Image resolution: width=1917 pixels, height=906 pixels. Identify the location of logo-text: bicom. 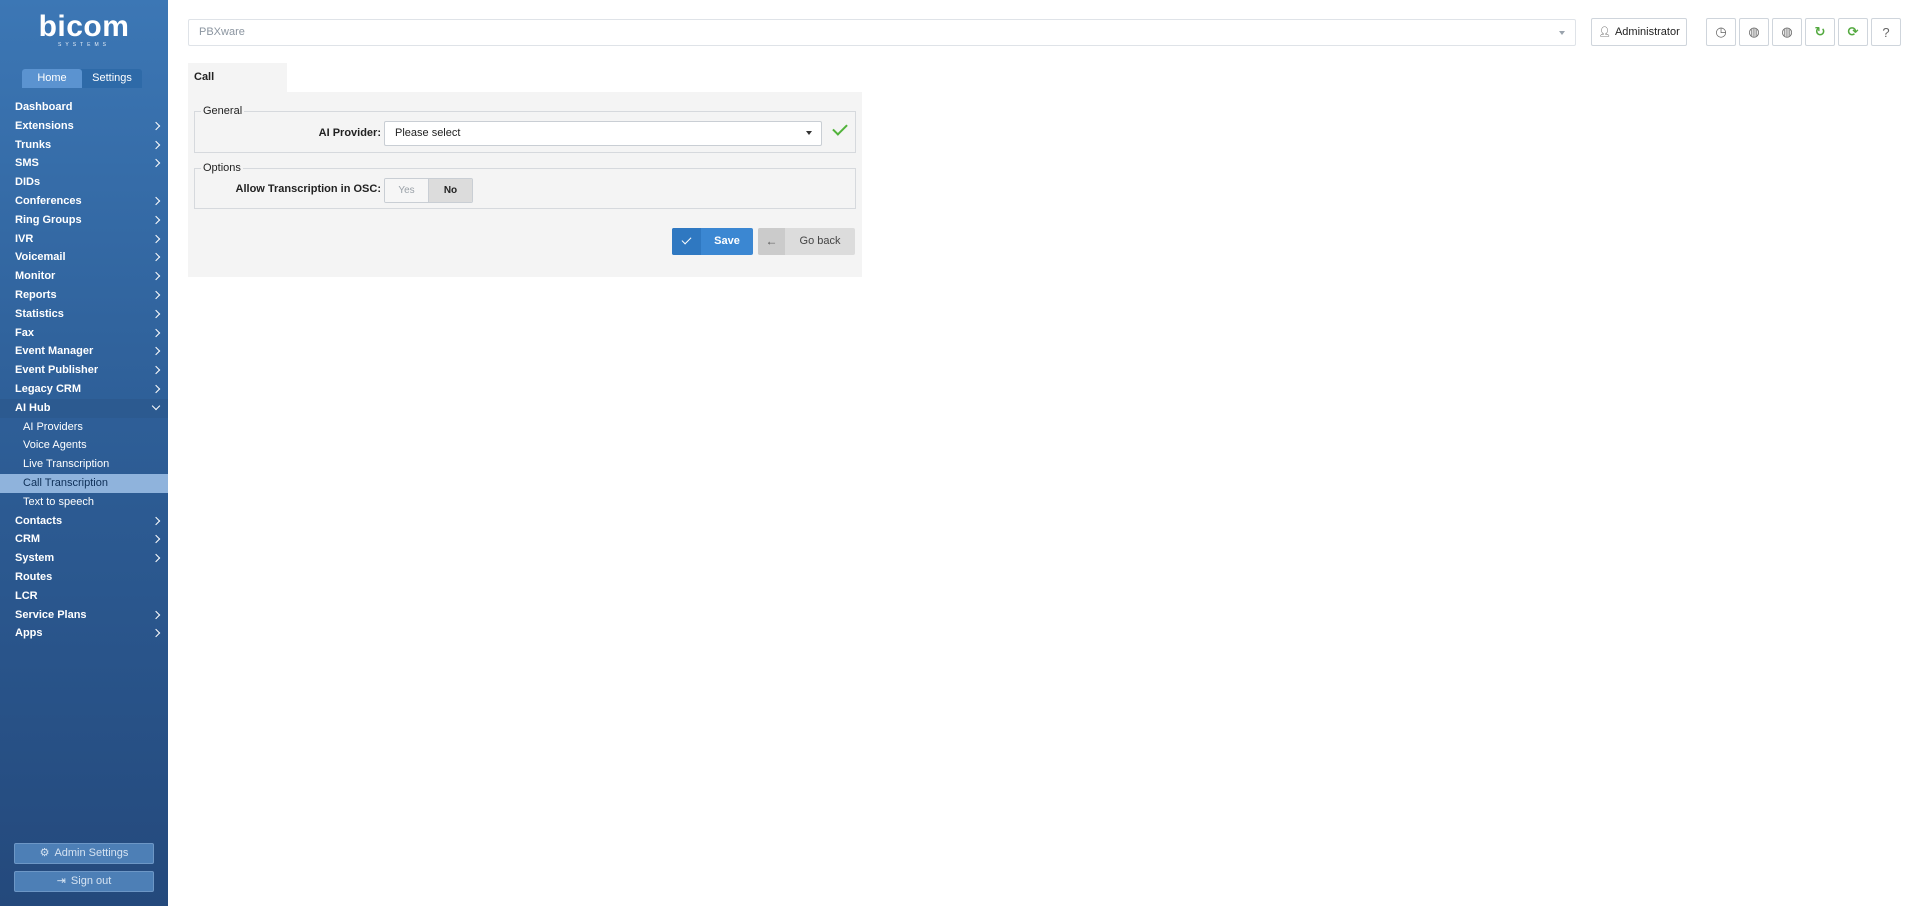
(84, 26).